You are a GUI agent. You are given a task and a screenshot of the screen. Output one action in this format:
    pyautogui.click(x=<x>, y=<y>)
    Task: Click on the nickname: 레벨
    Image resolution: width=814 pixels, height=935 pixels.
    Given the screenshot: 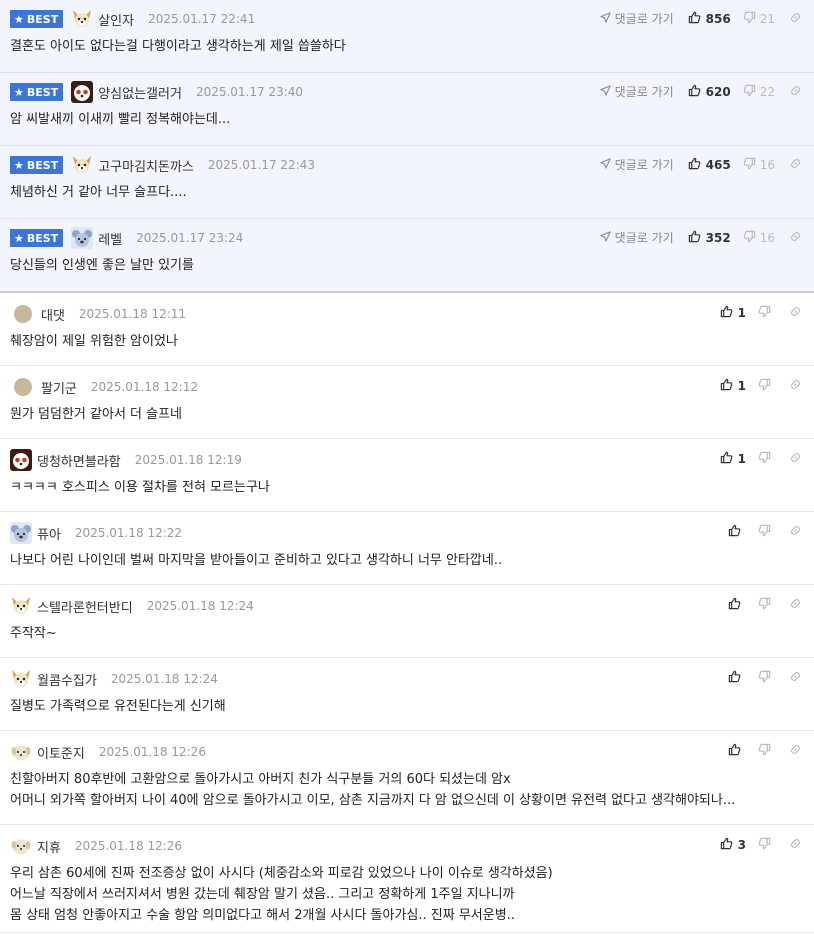 What is the action you would take?
    pyautogui.click(x=110, y=238)
    